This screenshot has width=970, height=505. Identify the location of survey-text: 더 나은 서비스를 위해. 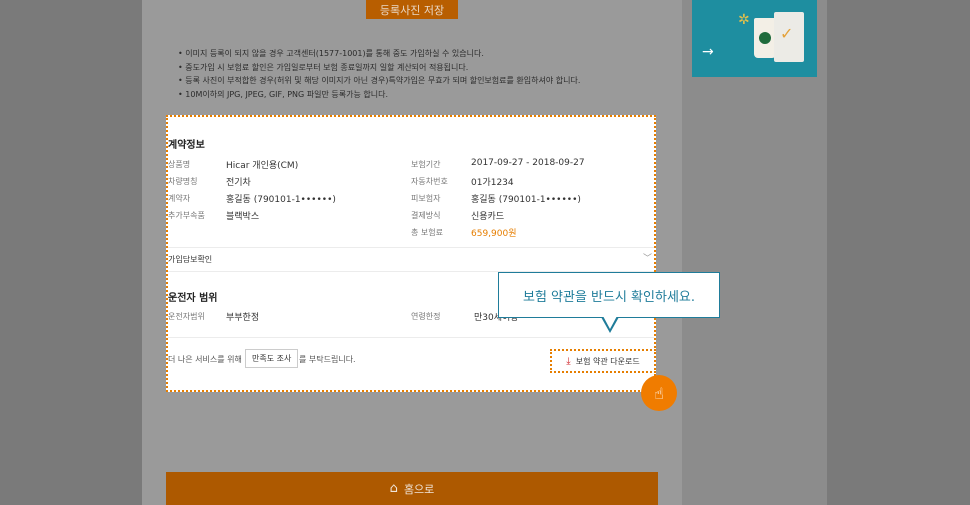
(205, 359).